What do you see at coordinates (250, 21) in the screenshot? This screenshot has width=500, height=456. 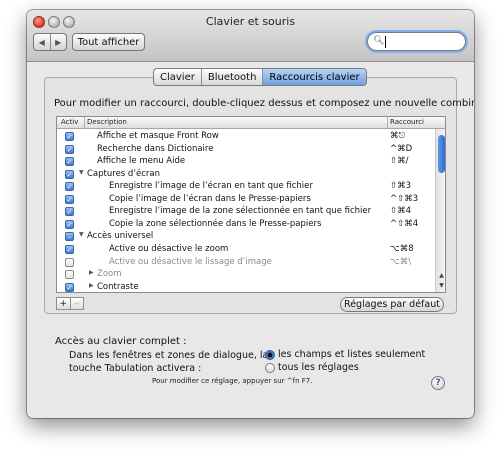 I see `window-title: Clavier et souris` at bounding box center [250, 21].